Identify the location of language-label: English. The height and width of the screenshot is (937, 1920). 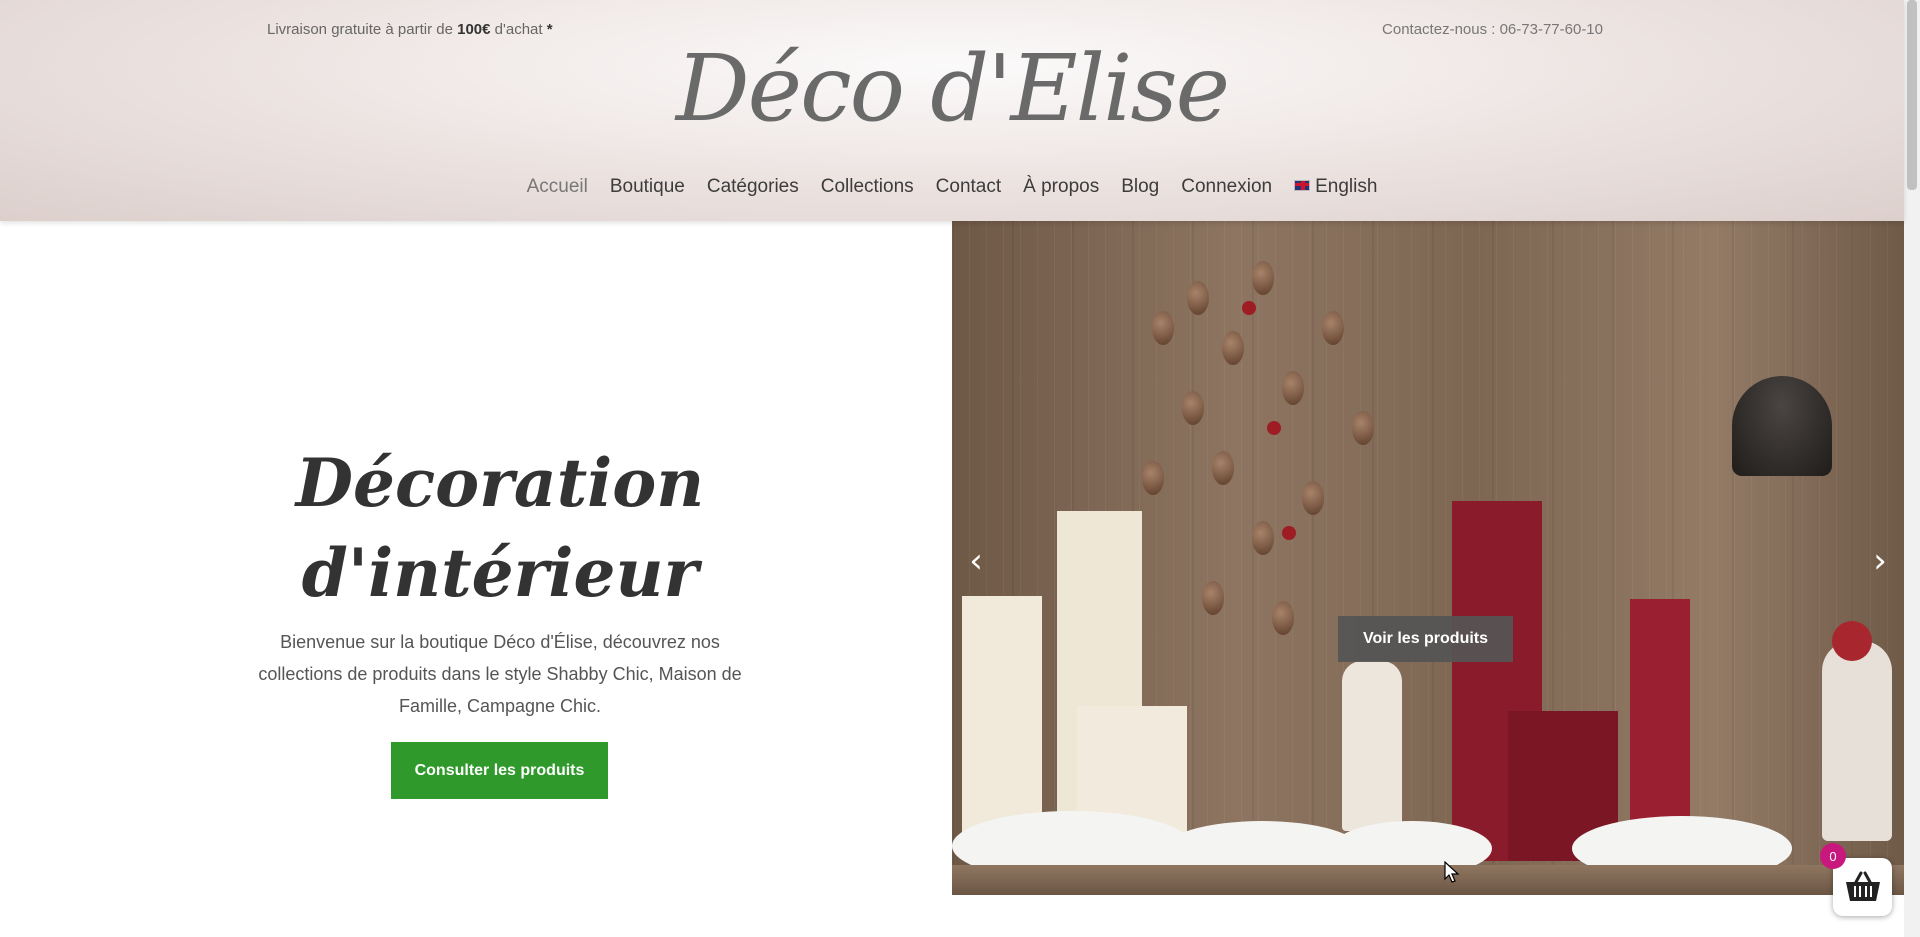
(1346, 186).